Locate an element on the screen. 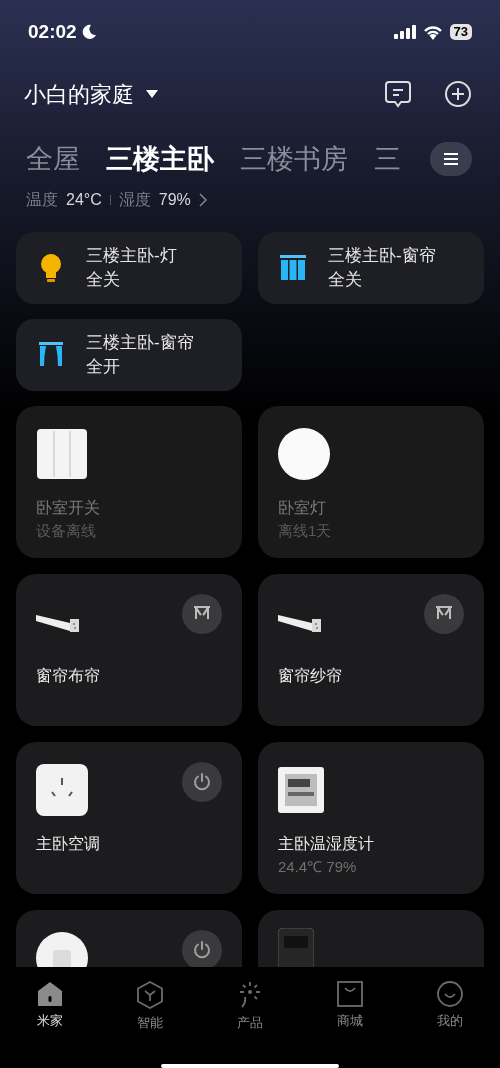  device-card: 卧室灯 离线1天 is located at coordinates (371, 482).